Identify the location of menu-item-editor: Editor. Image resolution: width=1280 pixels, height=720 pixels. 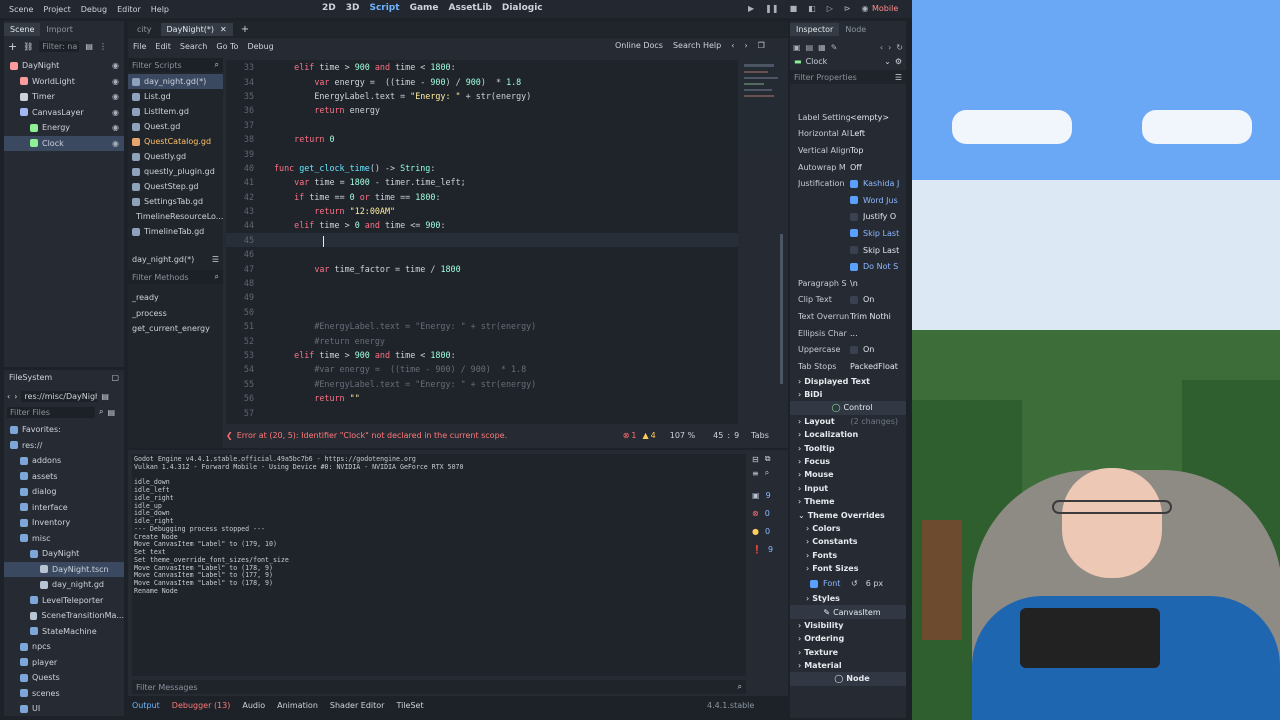
(129, 9).